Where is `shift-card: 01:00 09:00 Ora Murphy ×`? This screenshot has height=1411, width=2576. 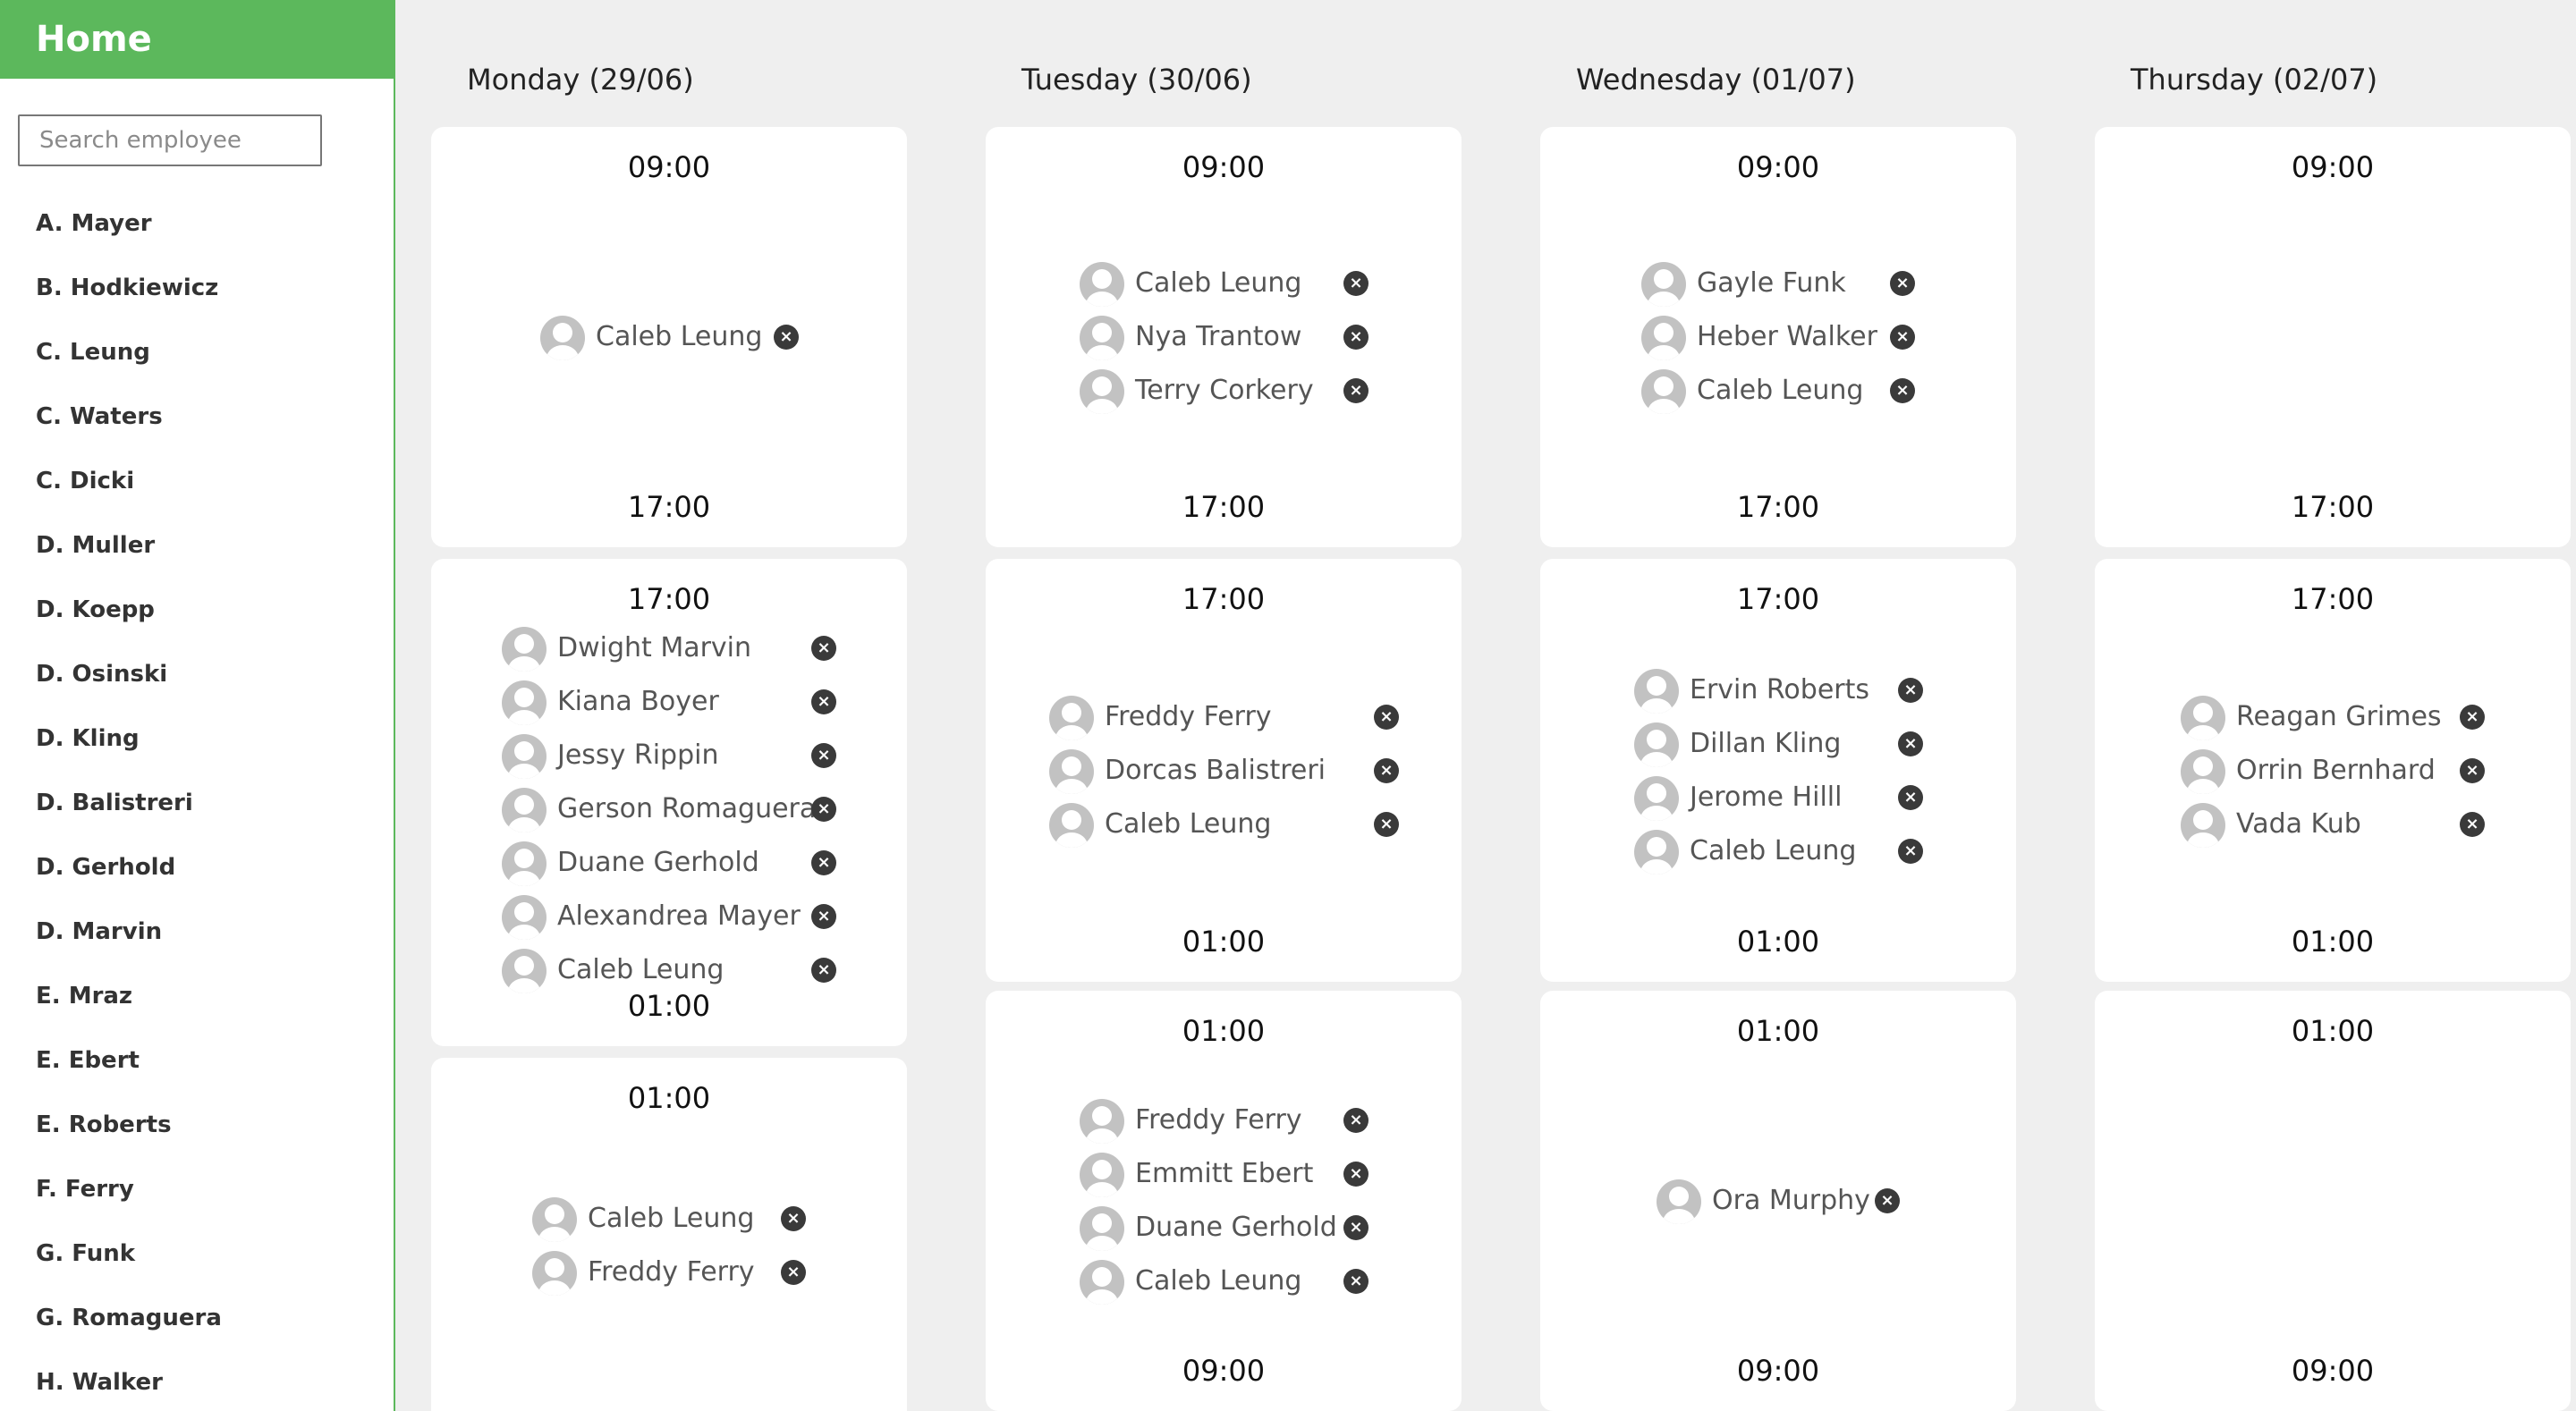
shift-card: 01:00 09:00 Ora Murphy × is located at coordinates (1778, 1201).